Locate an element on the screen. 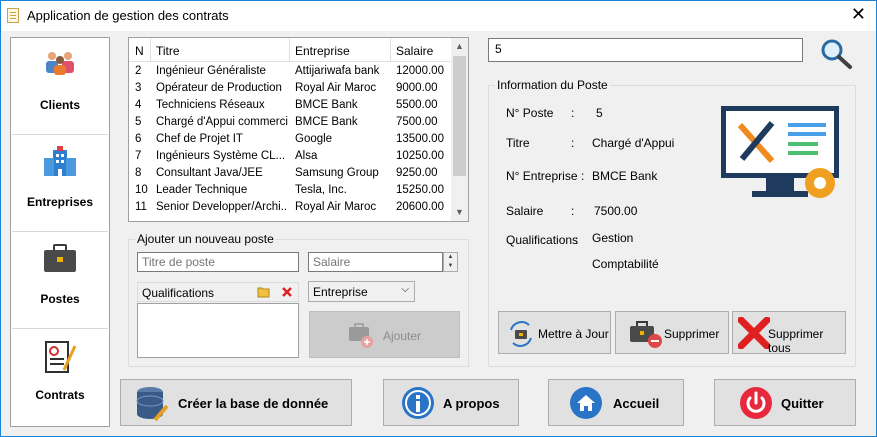 The height and width of the screenshot is (437, 877). table-cell: 9000.00 is located at coordinates (417, 88).